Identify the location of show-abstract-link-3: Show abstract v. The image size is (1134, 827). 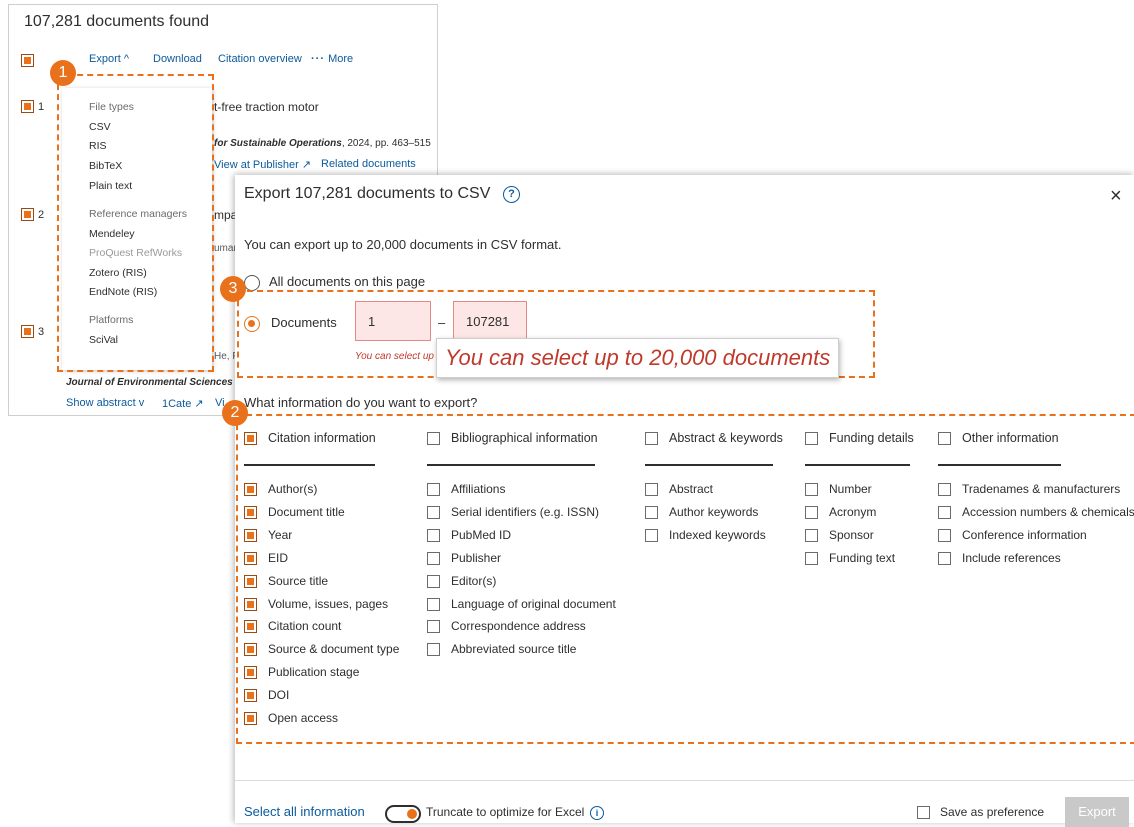
(105, 403).